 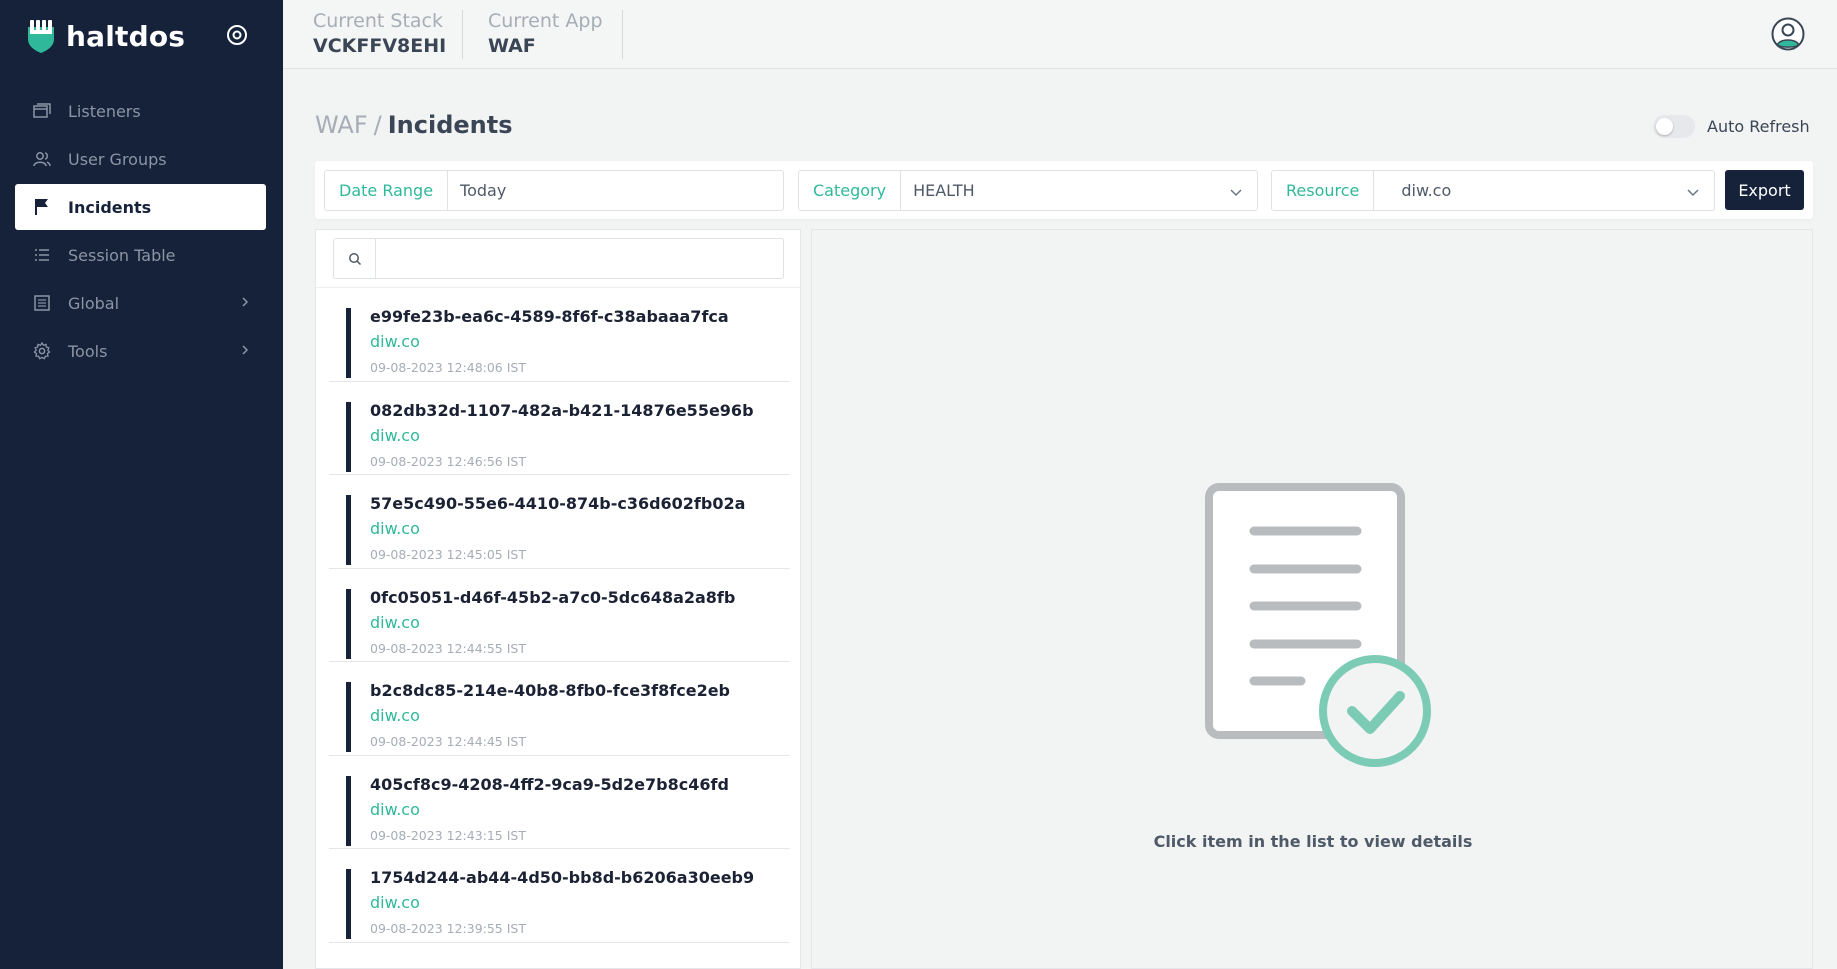 I want to click on category-filter: Category HEALTH, so click(x=1028, y=190).